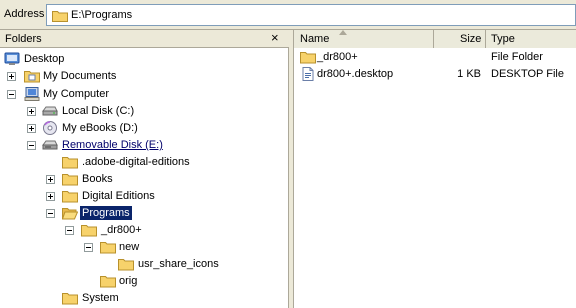 The height and width of the screenshot is (308, 576). I want to click on tree-item-adobe-digital-editions: .adobe-digital-editions, so click(144, 162).